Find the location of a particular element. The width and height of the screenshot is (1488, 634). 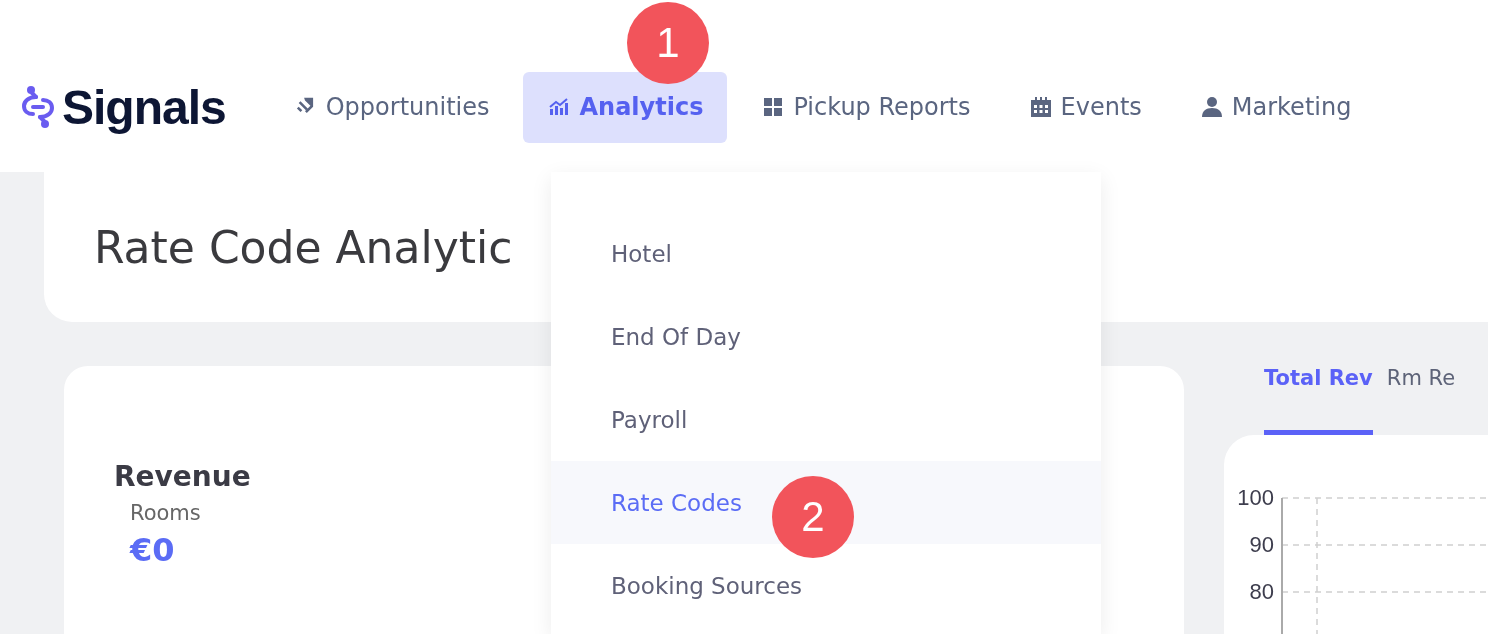

y-tick-label: 100 is located at coordinates (1255, 497).